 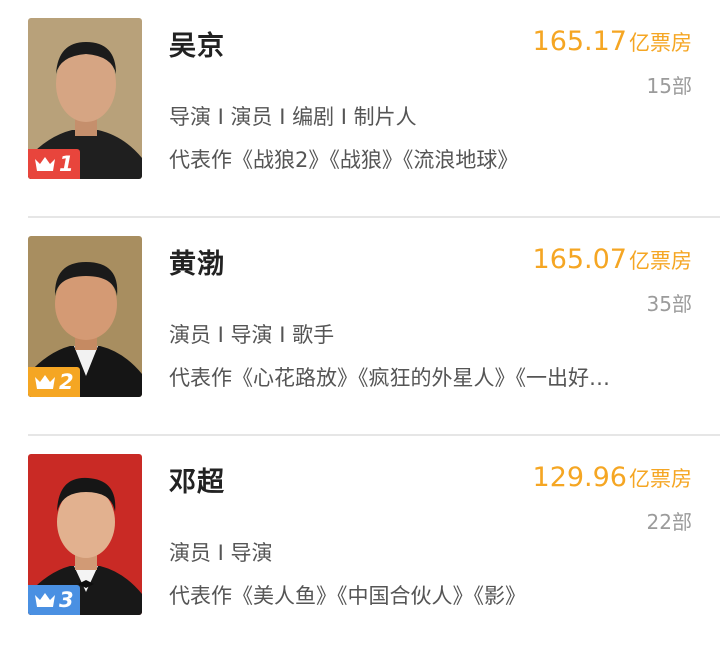 I want to click on person-roles: 导演 I 演员 I 编剧 I 制片人, so click(x=293, y=117).